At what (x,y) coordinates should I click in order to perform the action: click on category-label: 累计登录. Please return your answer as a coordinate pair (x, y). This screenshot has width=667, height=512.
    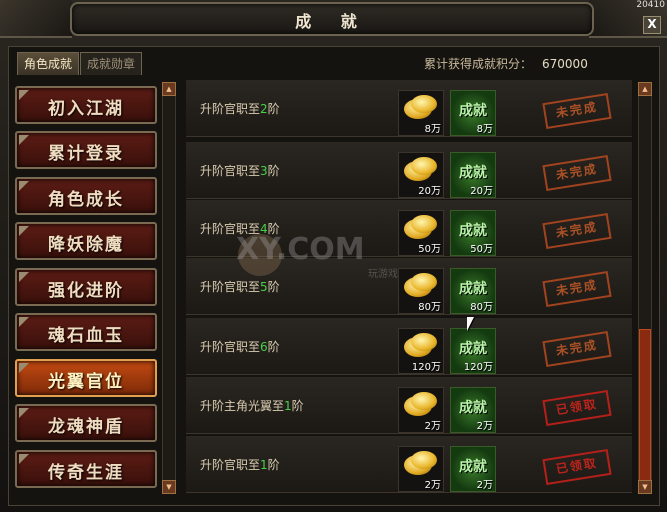
    Looking at the image, I should click on (86, 154).